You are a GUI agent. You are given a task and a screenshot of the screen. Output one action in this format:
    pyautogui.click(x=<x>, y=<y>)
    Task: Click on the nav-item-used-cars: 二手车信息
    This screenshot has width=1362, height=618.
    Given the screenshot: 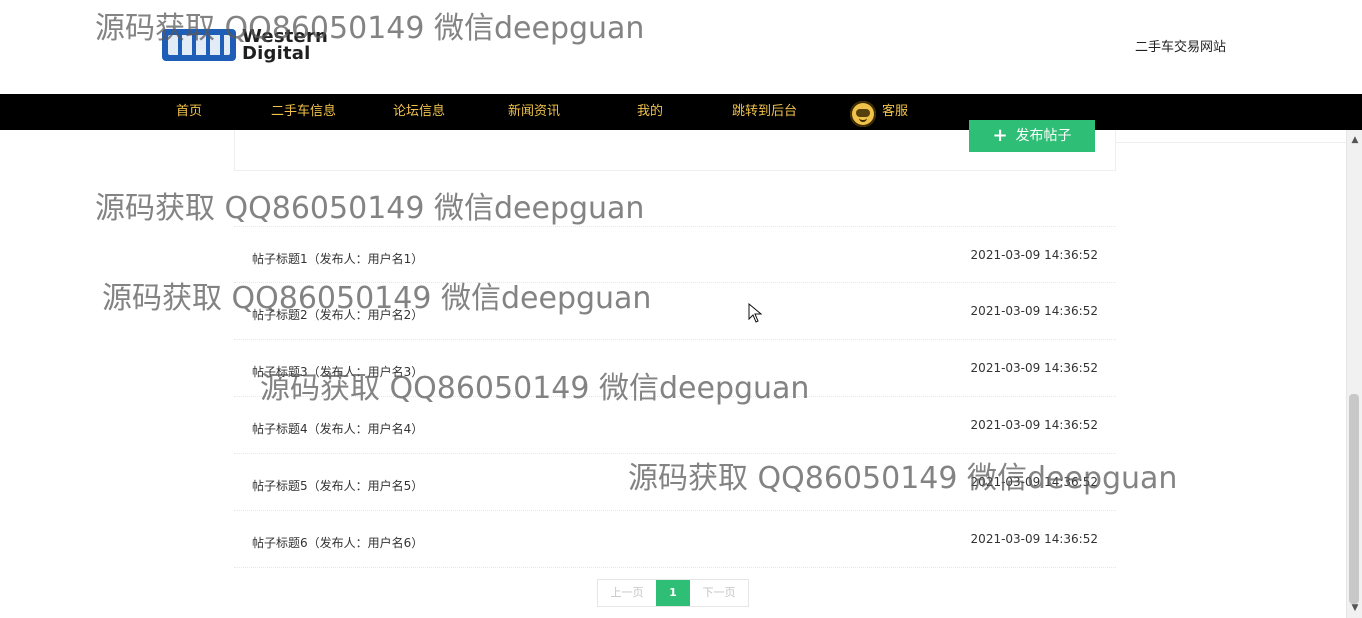 What is the action you would take?
    pyautogui.click(x=303, y=112)
    